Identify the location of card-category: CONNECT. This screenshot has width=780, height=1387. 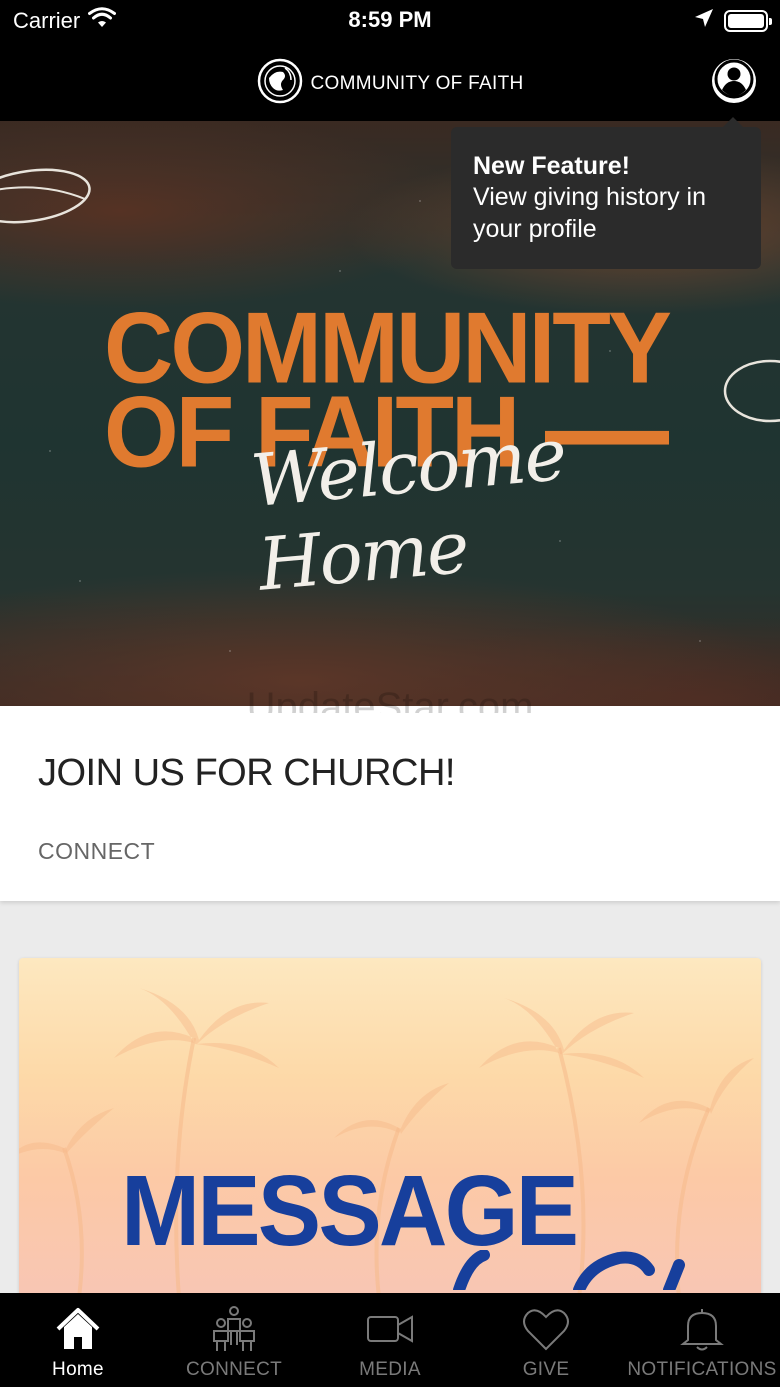
(97, 851).